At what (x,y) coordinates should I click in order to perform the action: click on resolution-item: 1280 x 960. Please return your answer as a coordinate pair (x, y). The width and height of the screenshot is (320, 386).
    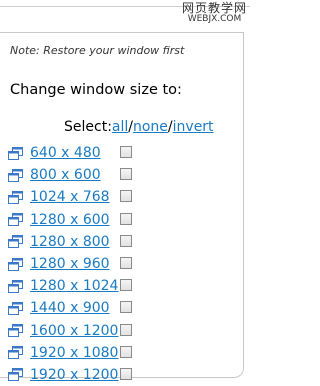
    Looking at the image, I should click on (123, 264).